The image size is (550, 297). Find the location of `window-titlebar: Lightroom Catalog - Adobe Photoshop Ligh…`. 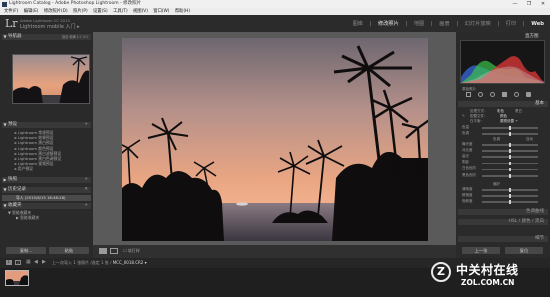

window-titlebar: Lightroom Catalog - Adobe Photoshop Ligh… is located at coordinates (275, 4).